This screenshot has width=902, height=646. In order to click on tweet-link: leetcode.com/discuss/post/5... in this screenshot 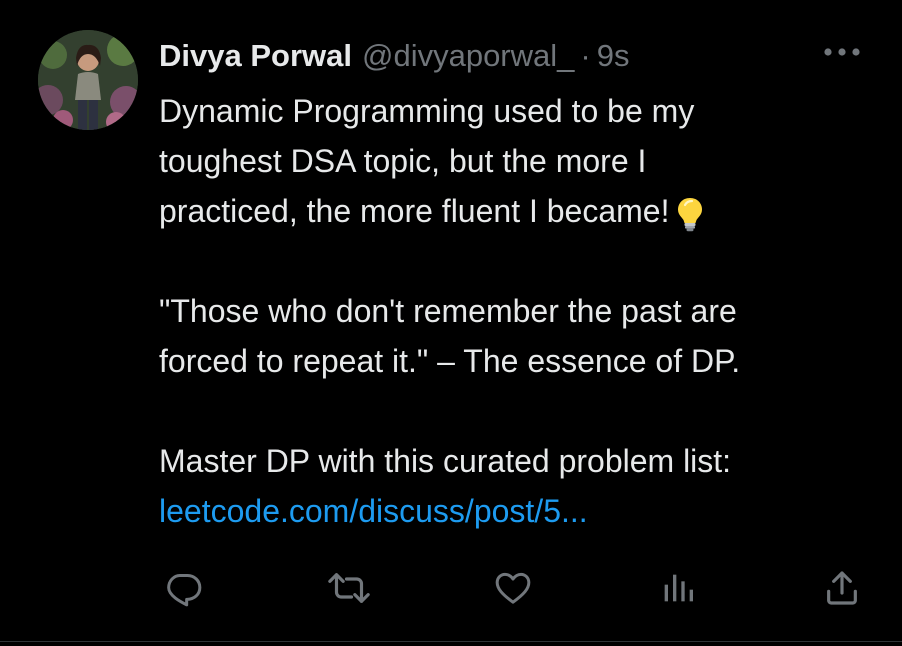, I will do `click(373, 511)`.